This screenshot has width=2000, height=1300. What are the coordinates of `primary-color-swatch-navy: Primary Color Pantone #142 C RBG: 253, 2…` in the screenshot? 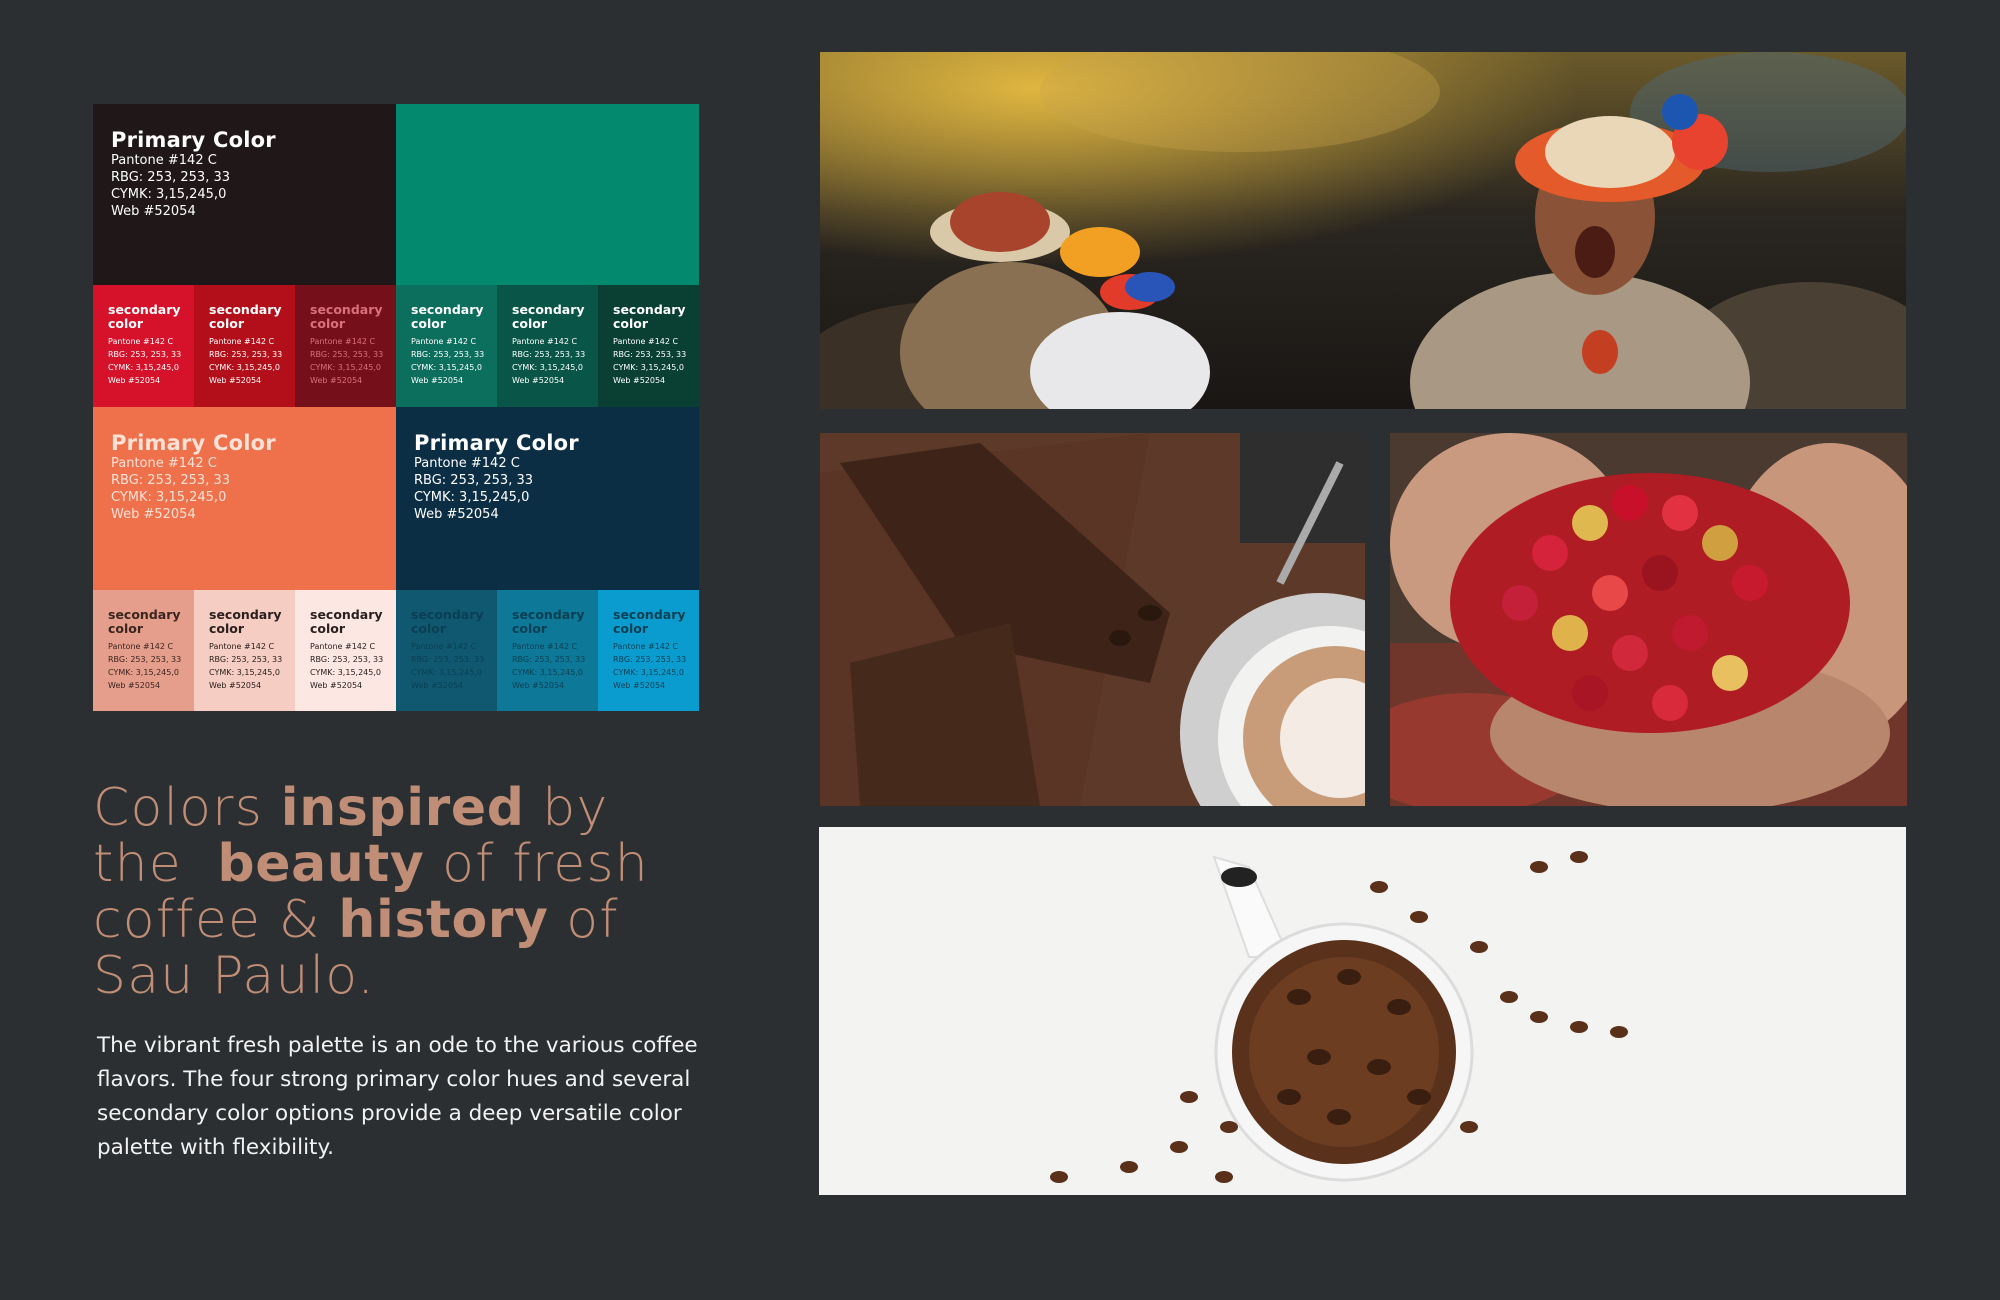 It's located at (547, 498).